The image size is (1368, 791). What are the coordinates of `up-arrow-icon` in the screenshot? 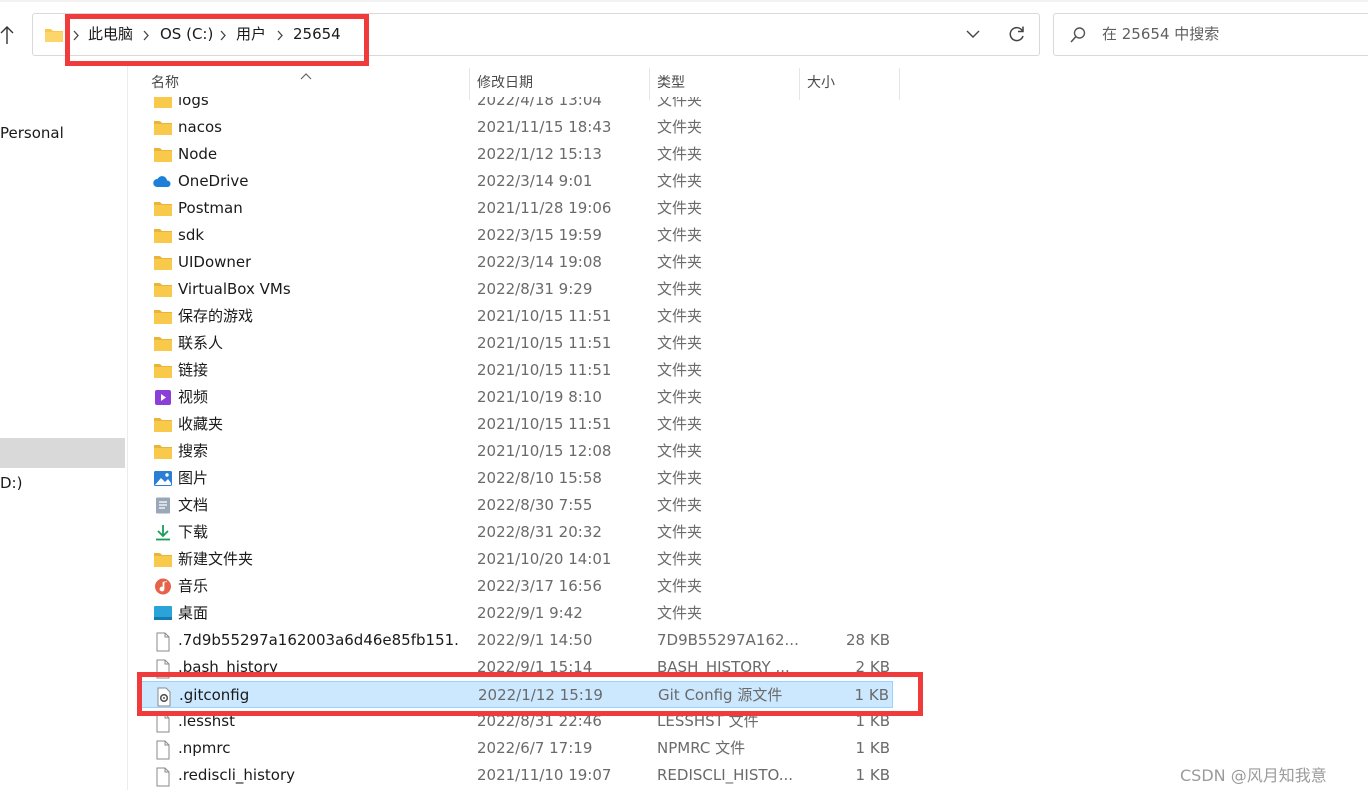 It's located at (8, 35).